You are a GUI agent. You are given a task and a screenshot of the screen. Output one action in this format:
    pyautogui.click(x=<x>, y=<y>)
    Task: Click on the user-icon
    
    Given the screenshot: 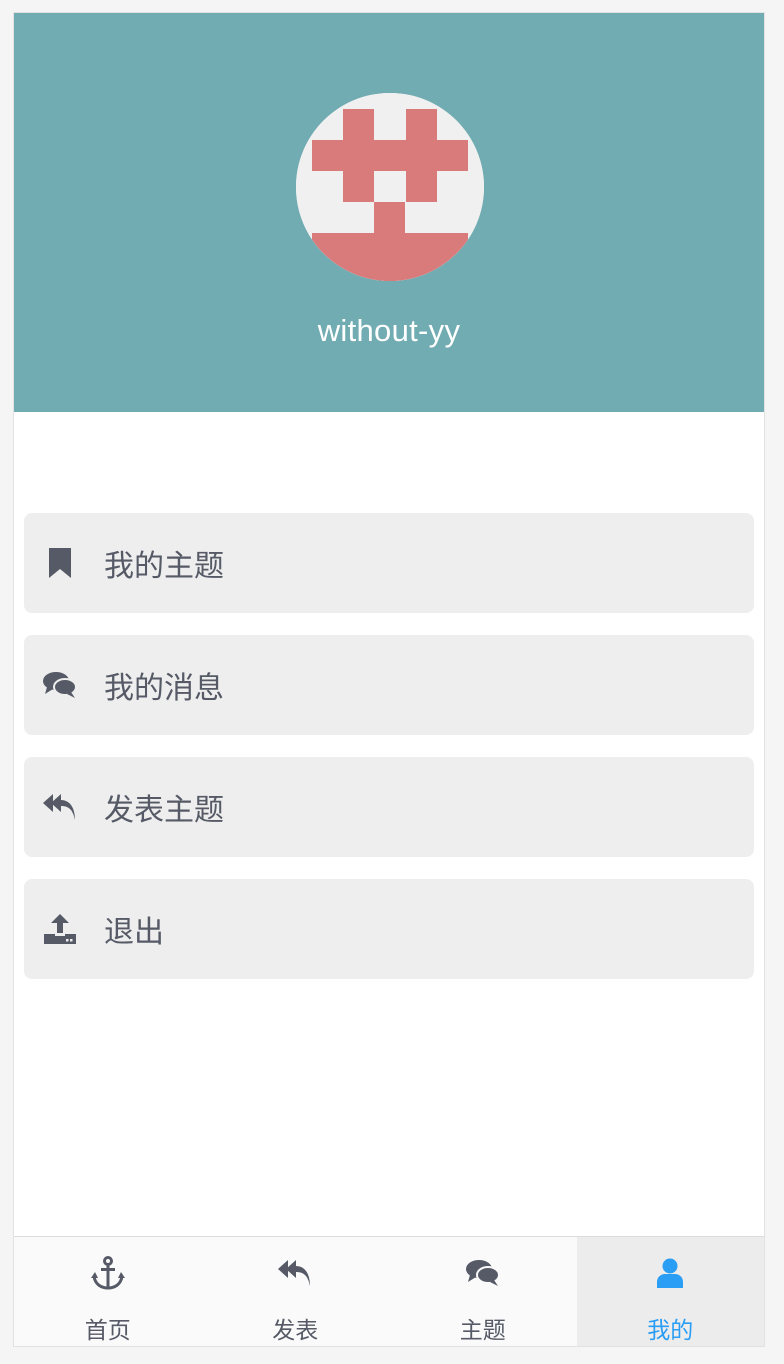 What is the action you would take?
    pyautogui.click(x=670, y=1273)
    